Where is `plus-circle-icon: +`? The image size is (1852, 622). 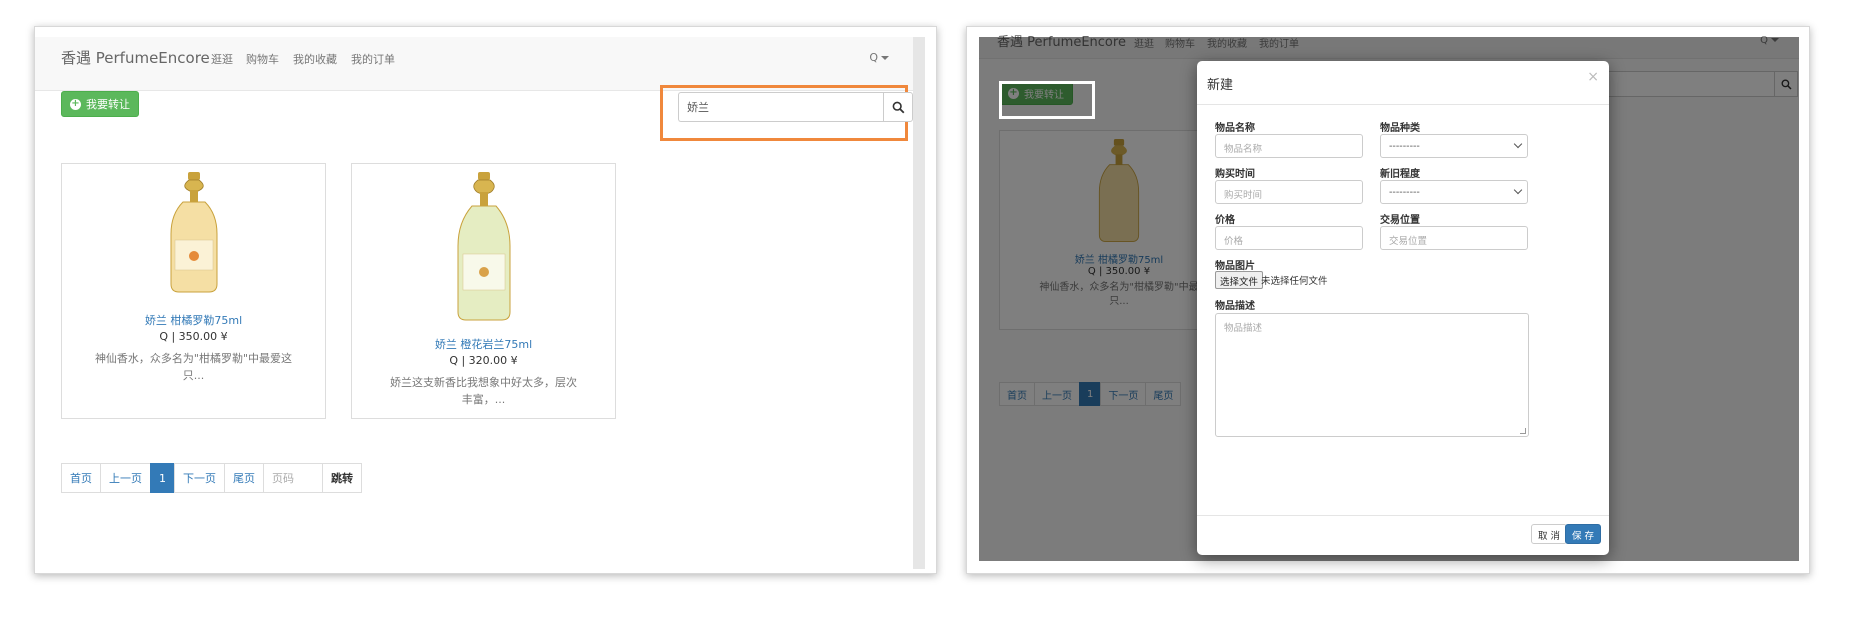 plus-circle-icon: + is located at coordinates (75, 104).